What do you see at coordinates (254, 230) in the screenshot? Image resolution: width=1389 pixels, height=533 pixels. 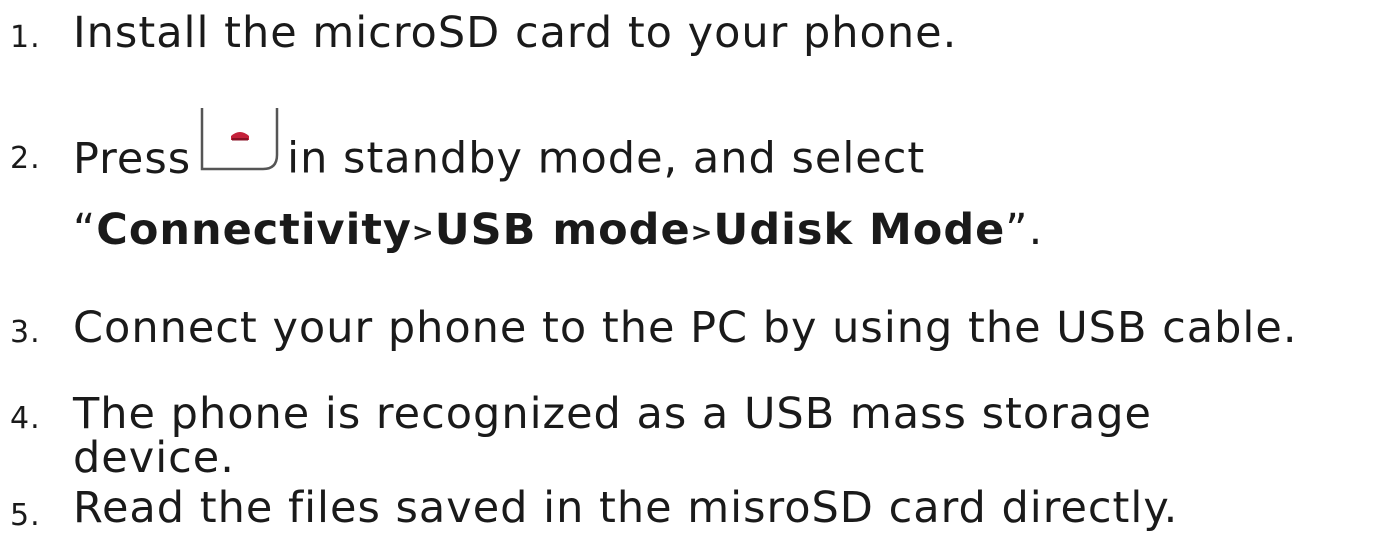 I see `menu-path-item-connectivity: Connectivity` at bounding box center [254, 230].